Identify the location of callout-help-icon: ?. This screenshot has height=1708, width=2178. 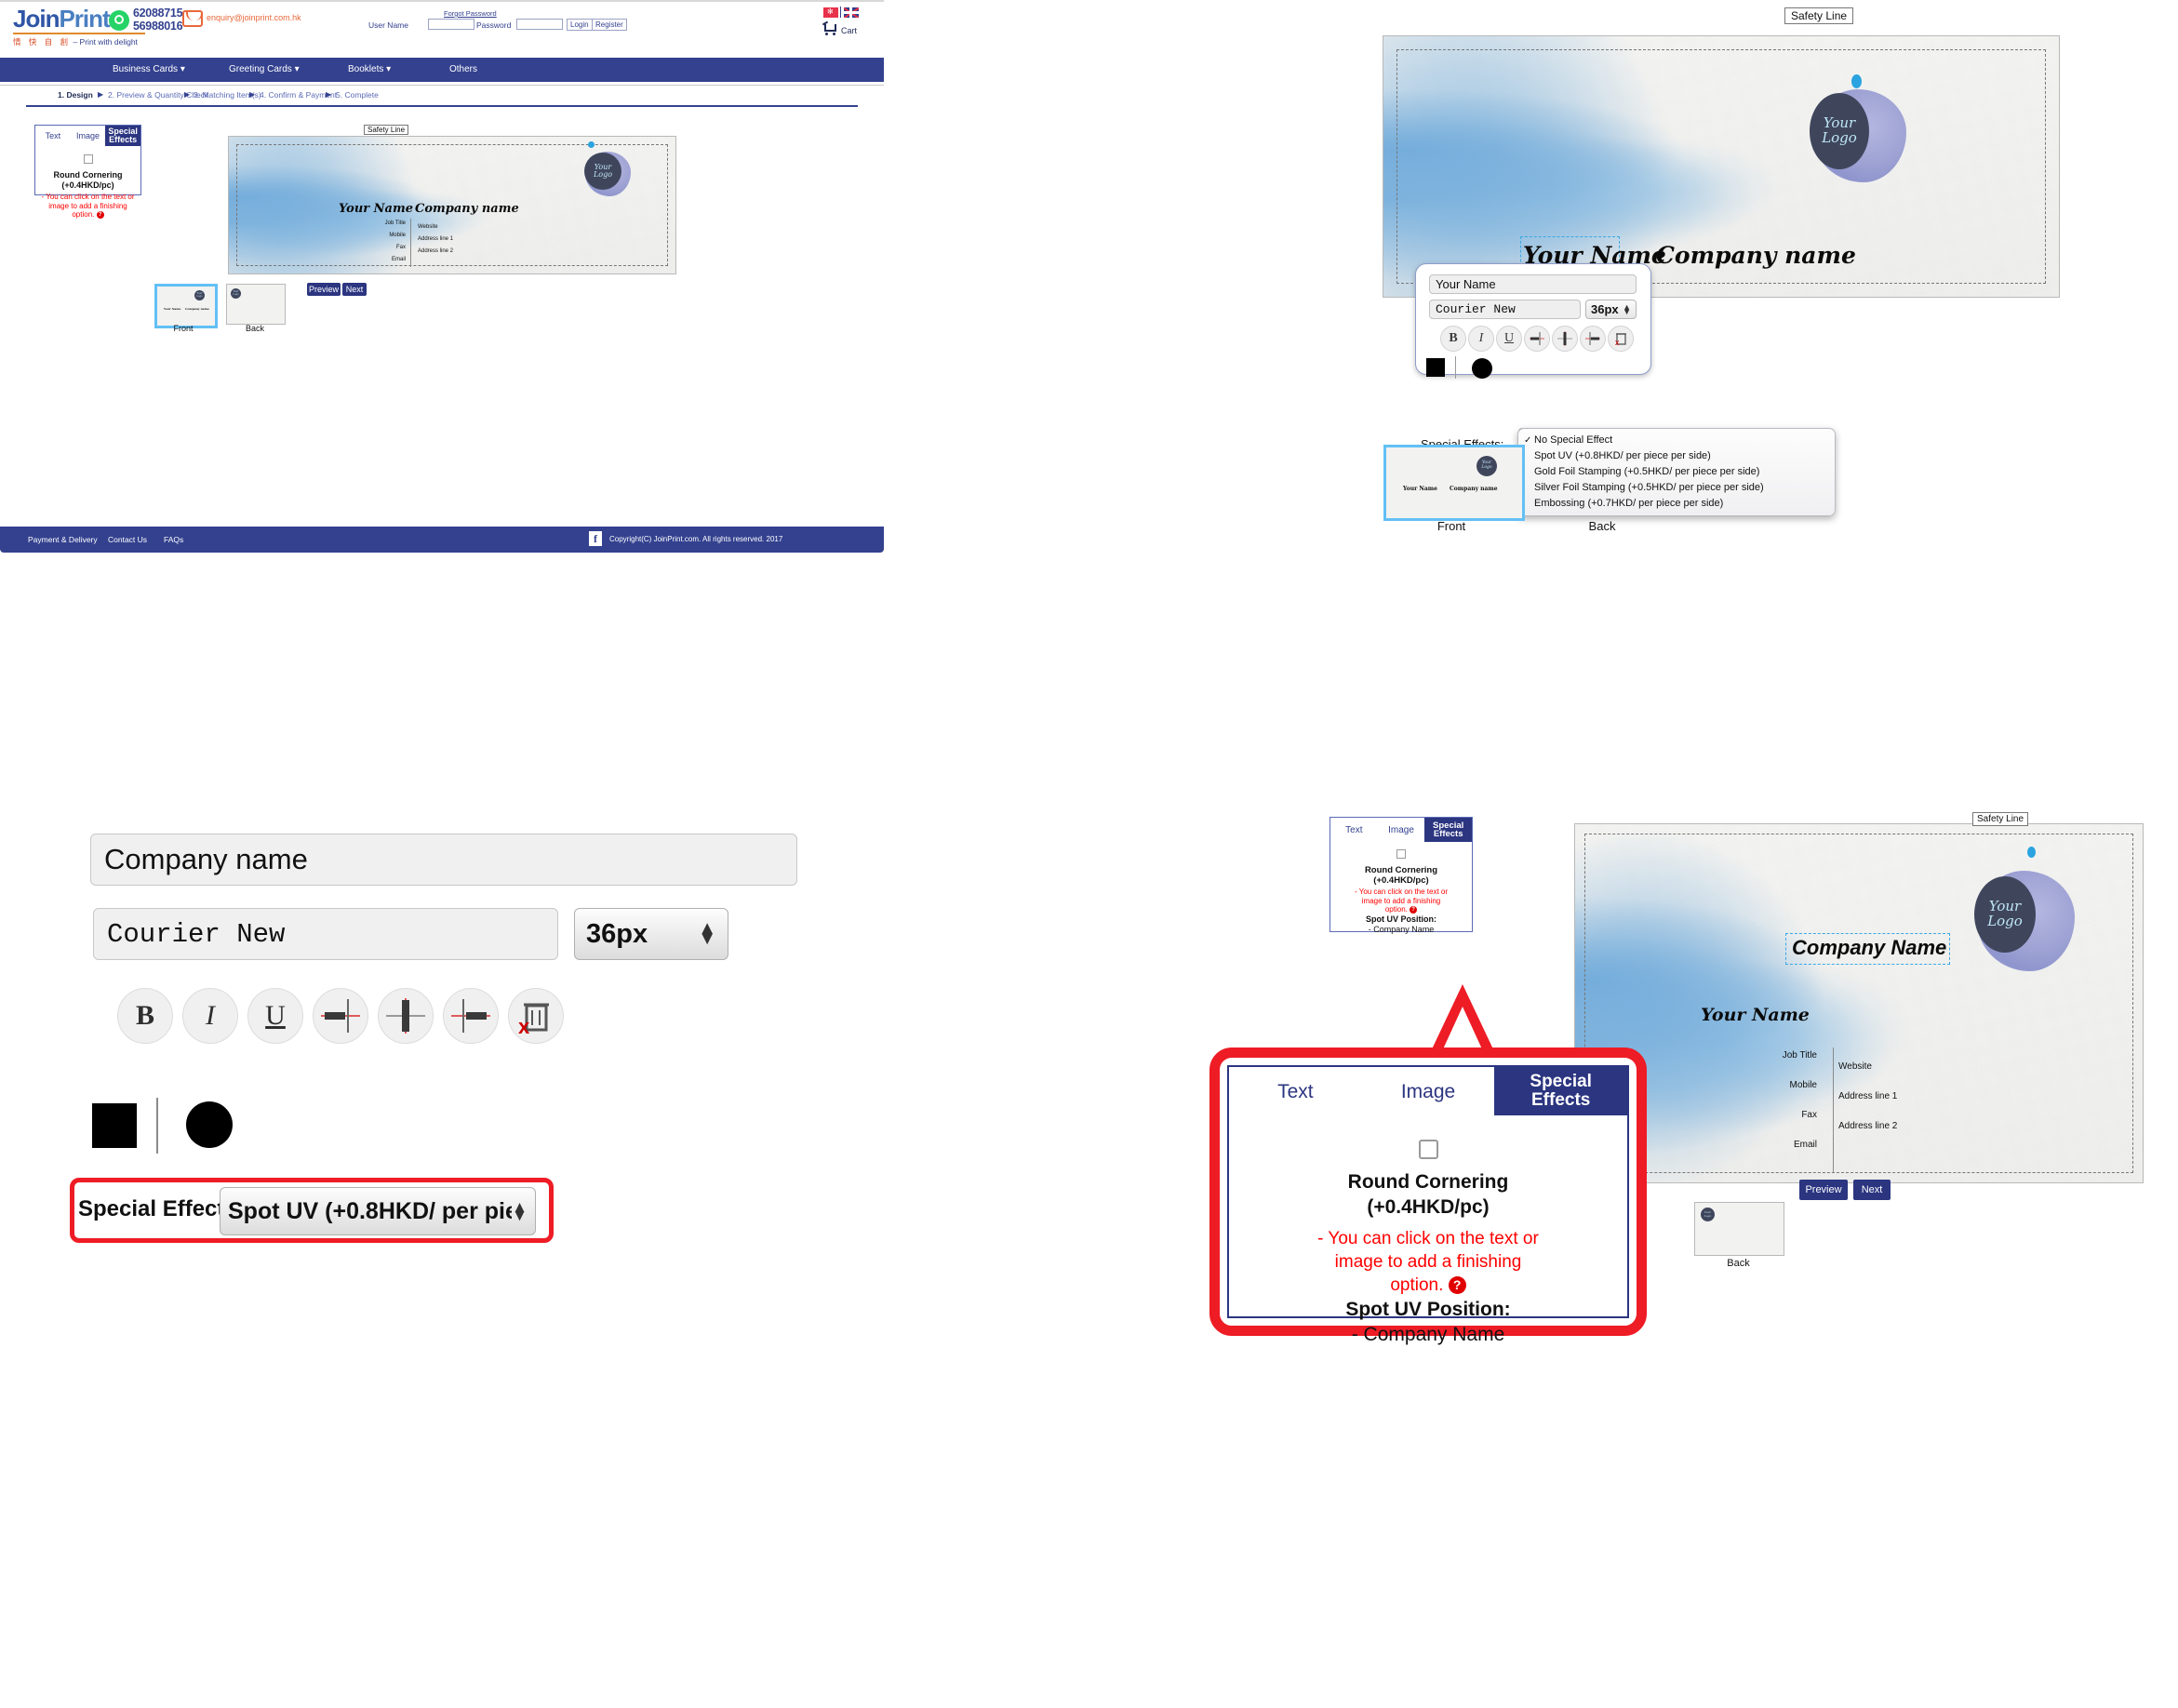
(1457, 1286).